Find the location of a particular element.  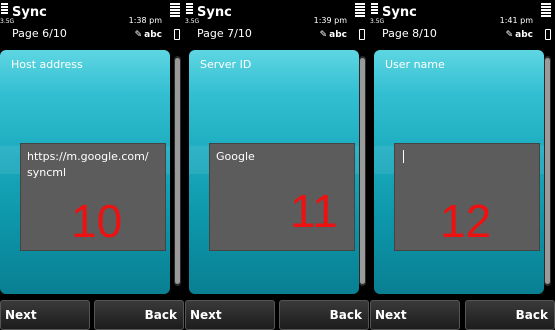

host-address-input: https://m.google.com/ syncml 10 is located at coordinates (93, 197).